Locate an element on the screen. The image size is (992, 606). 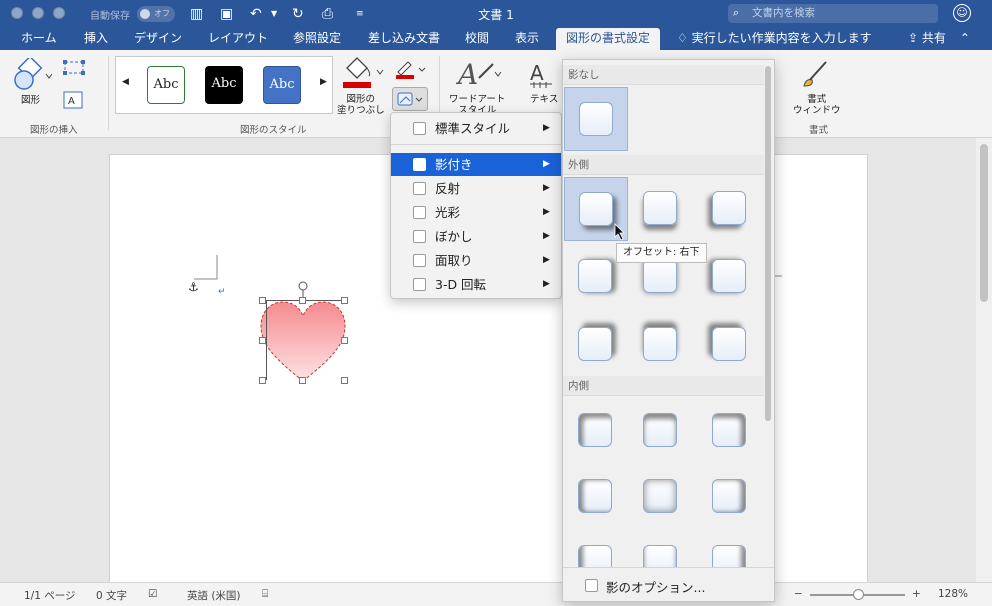
shape-fill-label: 図形の 塗りつぶし is located at coordinates (361, 105).